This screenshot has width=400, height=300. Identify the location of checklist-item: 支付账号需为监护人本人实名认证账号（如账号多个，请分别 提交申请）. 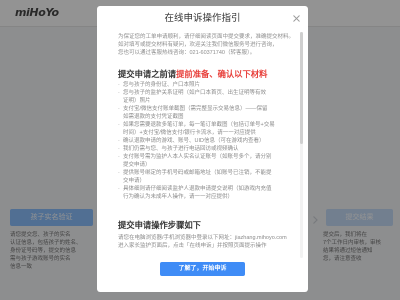
(207, 161).